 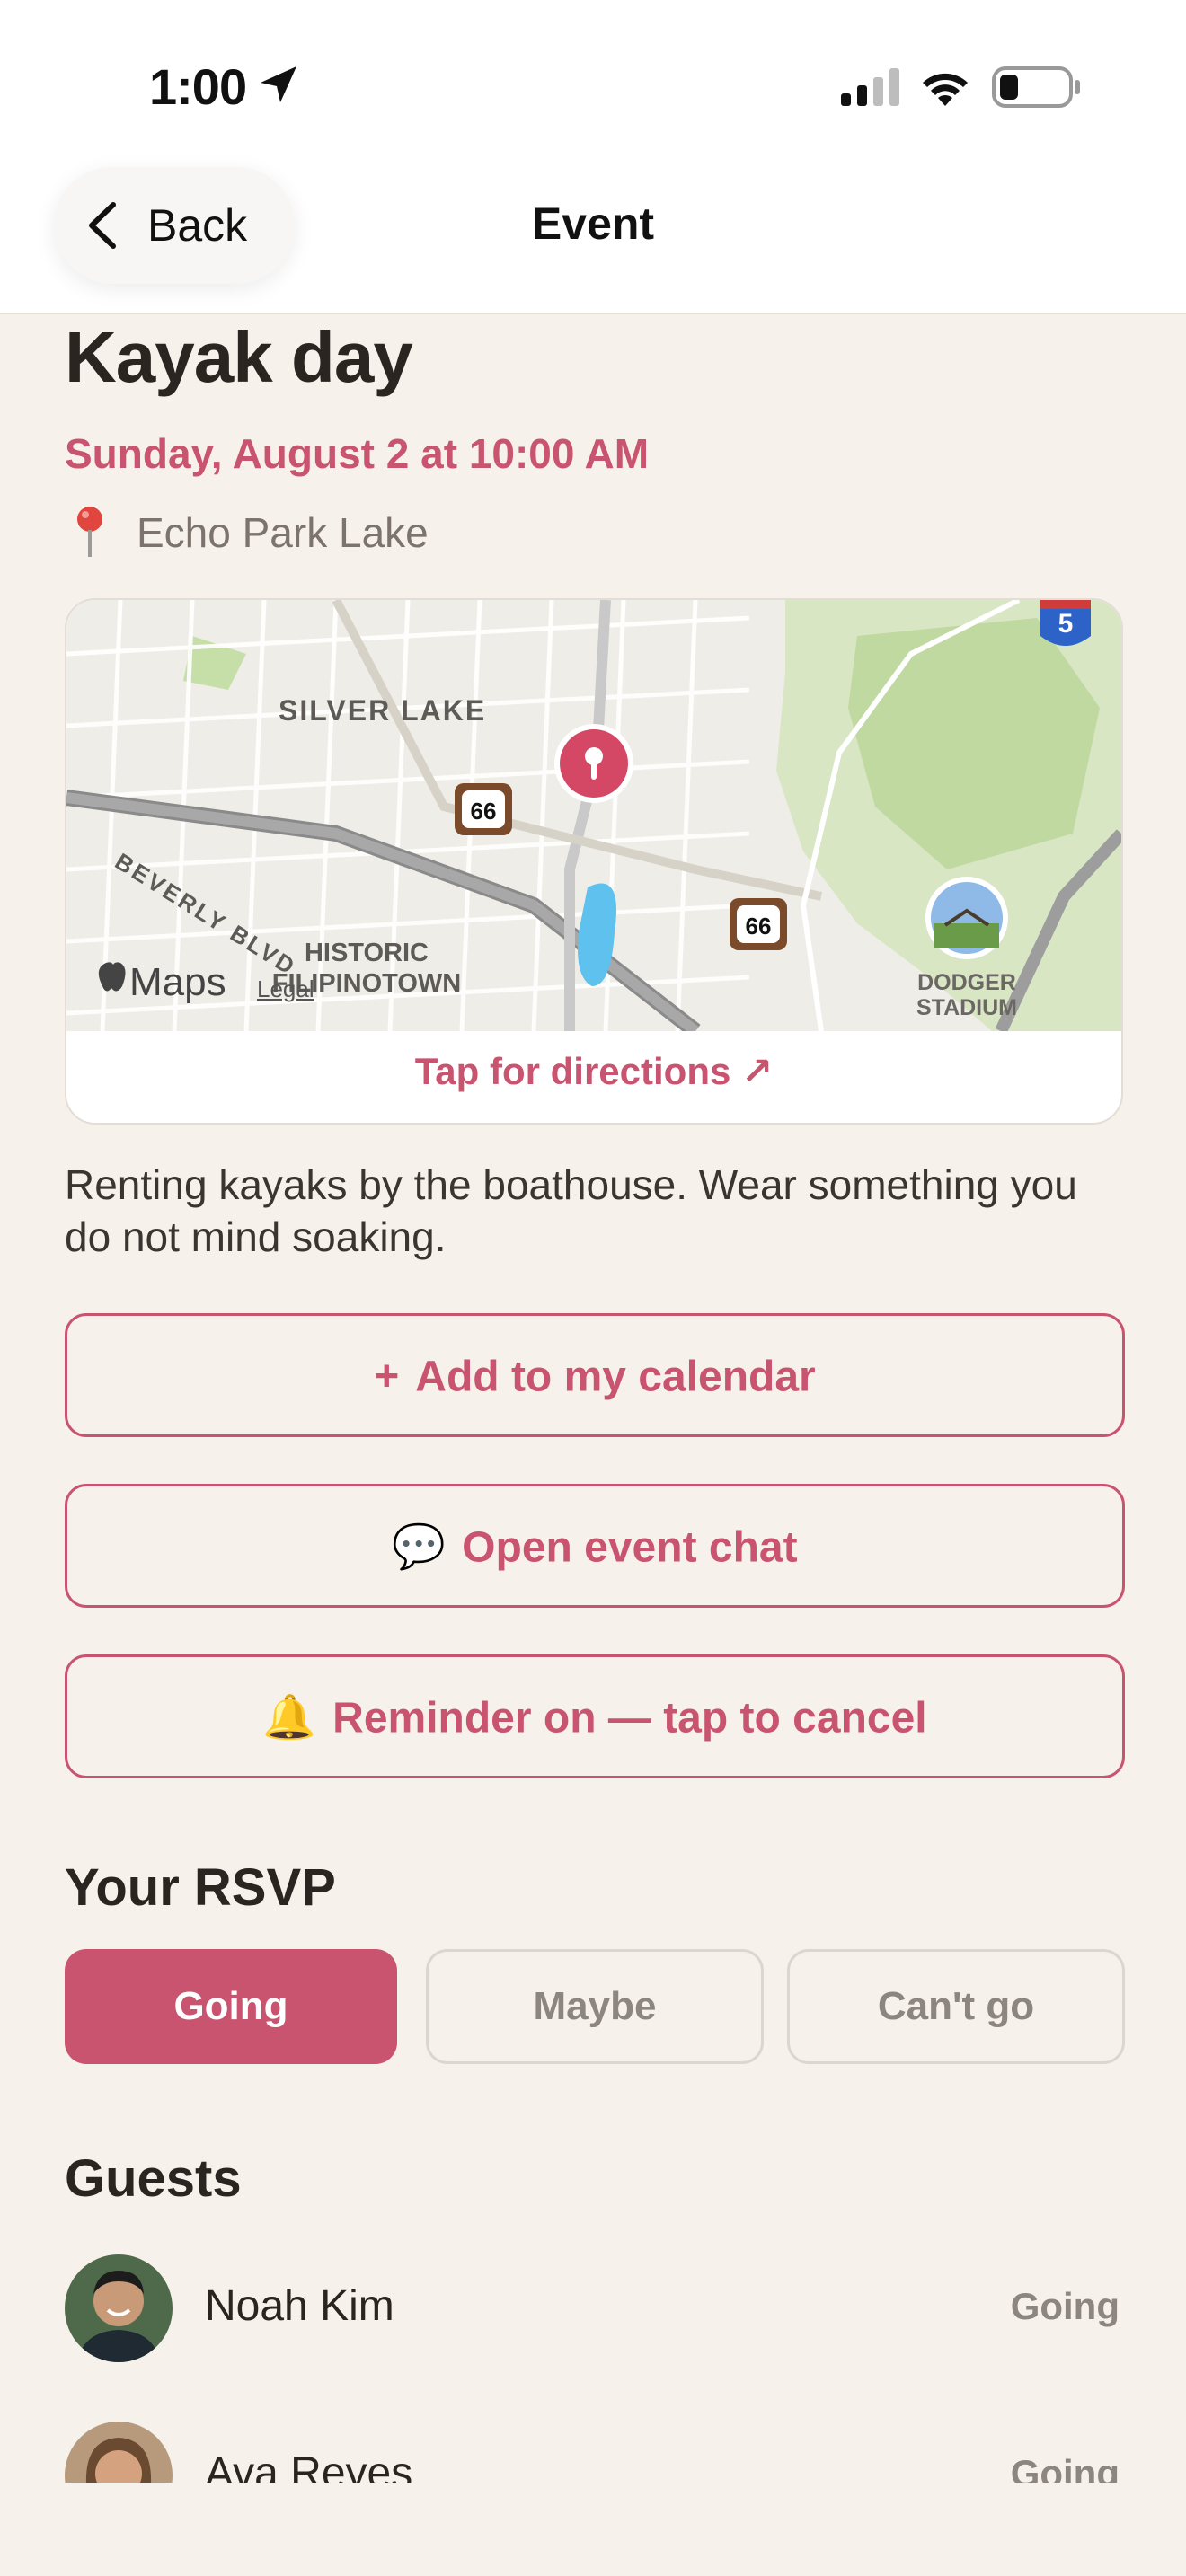 I want to click on interstate-5-shield: 5, so click(x=1065, y=623).